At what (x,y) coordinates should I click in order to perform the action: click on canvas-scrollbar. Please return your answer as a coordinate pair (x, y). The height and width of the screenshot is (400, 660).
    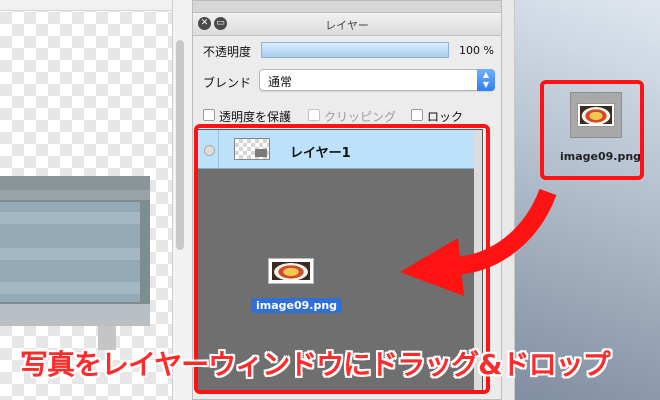
    Looking at the image, I should click on (180, 145).